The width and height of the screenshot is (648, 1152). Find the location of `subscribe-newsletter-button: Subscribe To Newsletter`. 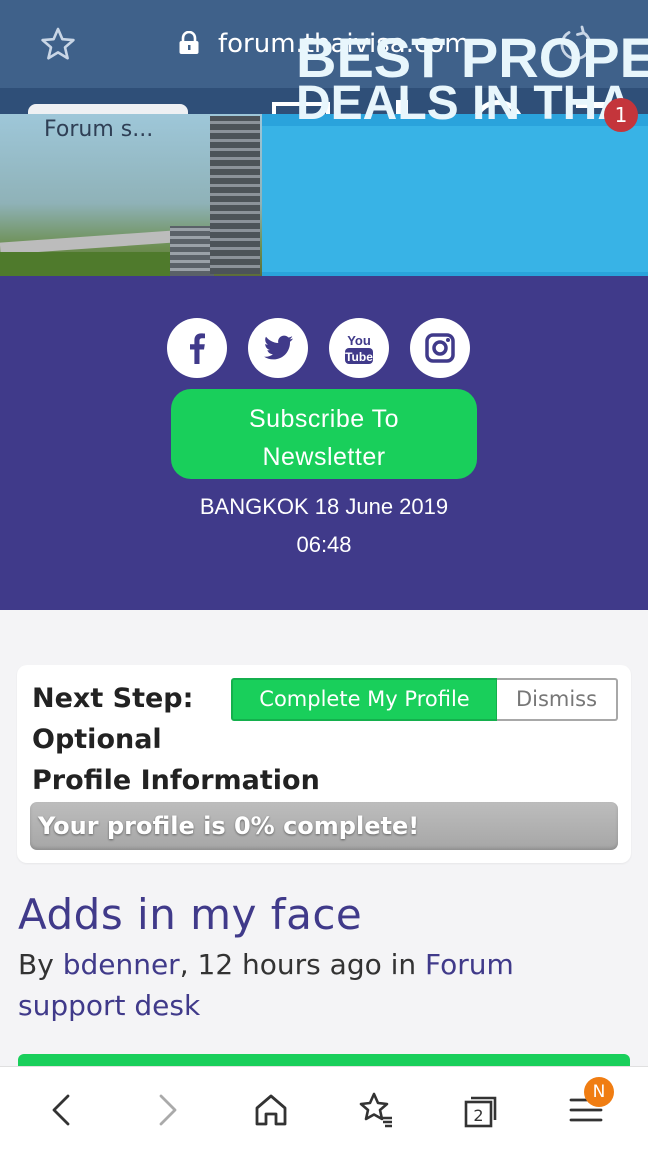

subscribe-newsletter-button: Subscribe To Newsletter is located at coordinates (324, 434).